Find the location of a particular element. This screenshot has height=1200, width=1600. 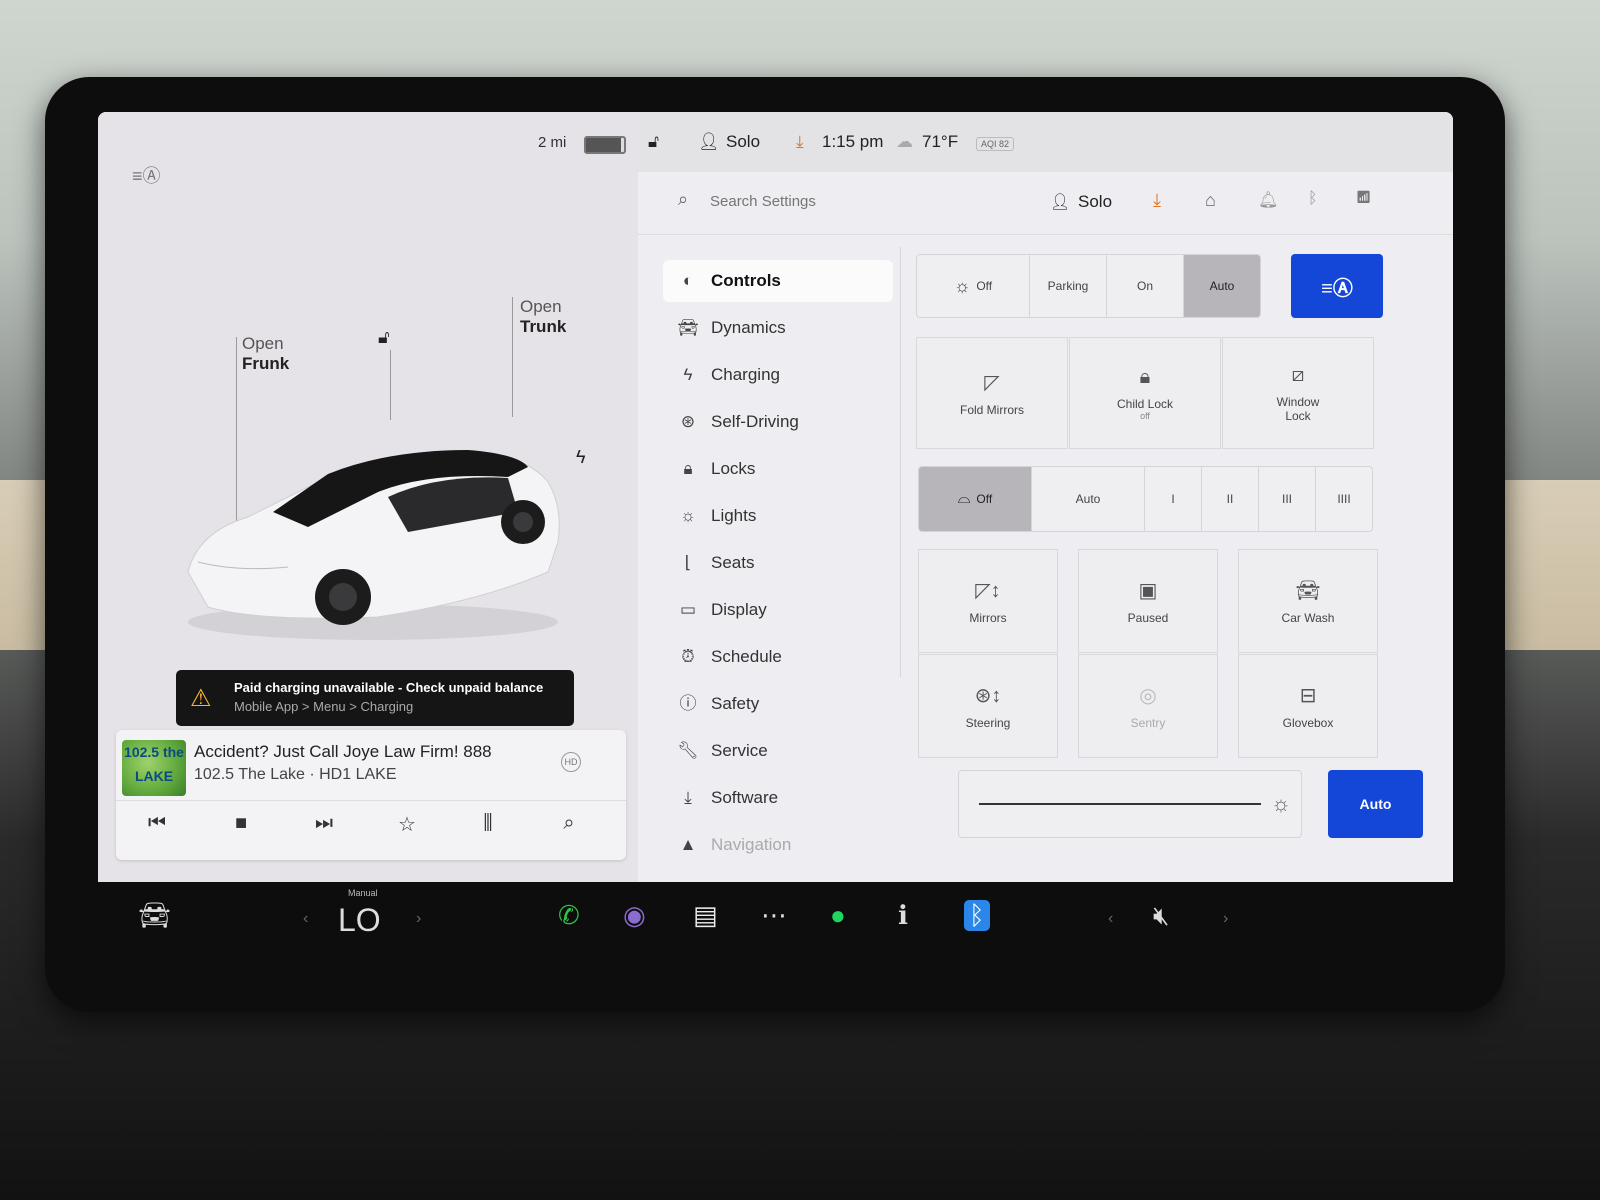

update-download-icon: ⤓ is located at coordinates (800, 142).